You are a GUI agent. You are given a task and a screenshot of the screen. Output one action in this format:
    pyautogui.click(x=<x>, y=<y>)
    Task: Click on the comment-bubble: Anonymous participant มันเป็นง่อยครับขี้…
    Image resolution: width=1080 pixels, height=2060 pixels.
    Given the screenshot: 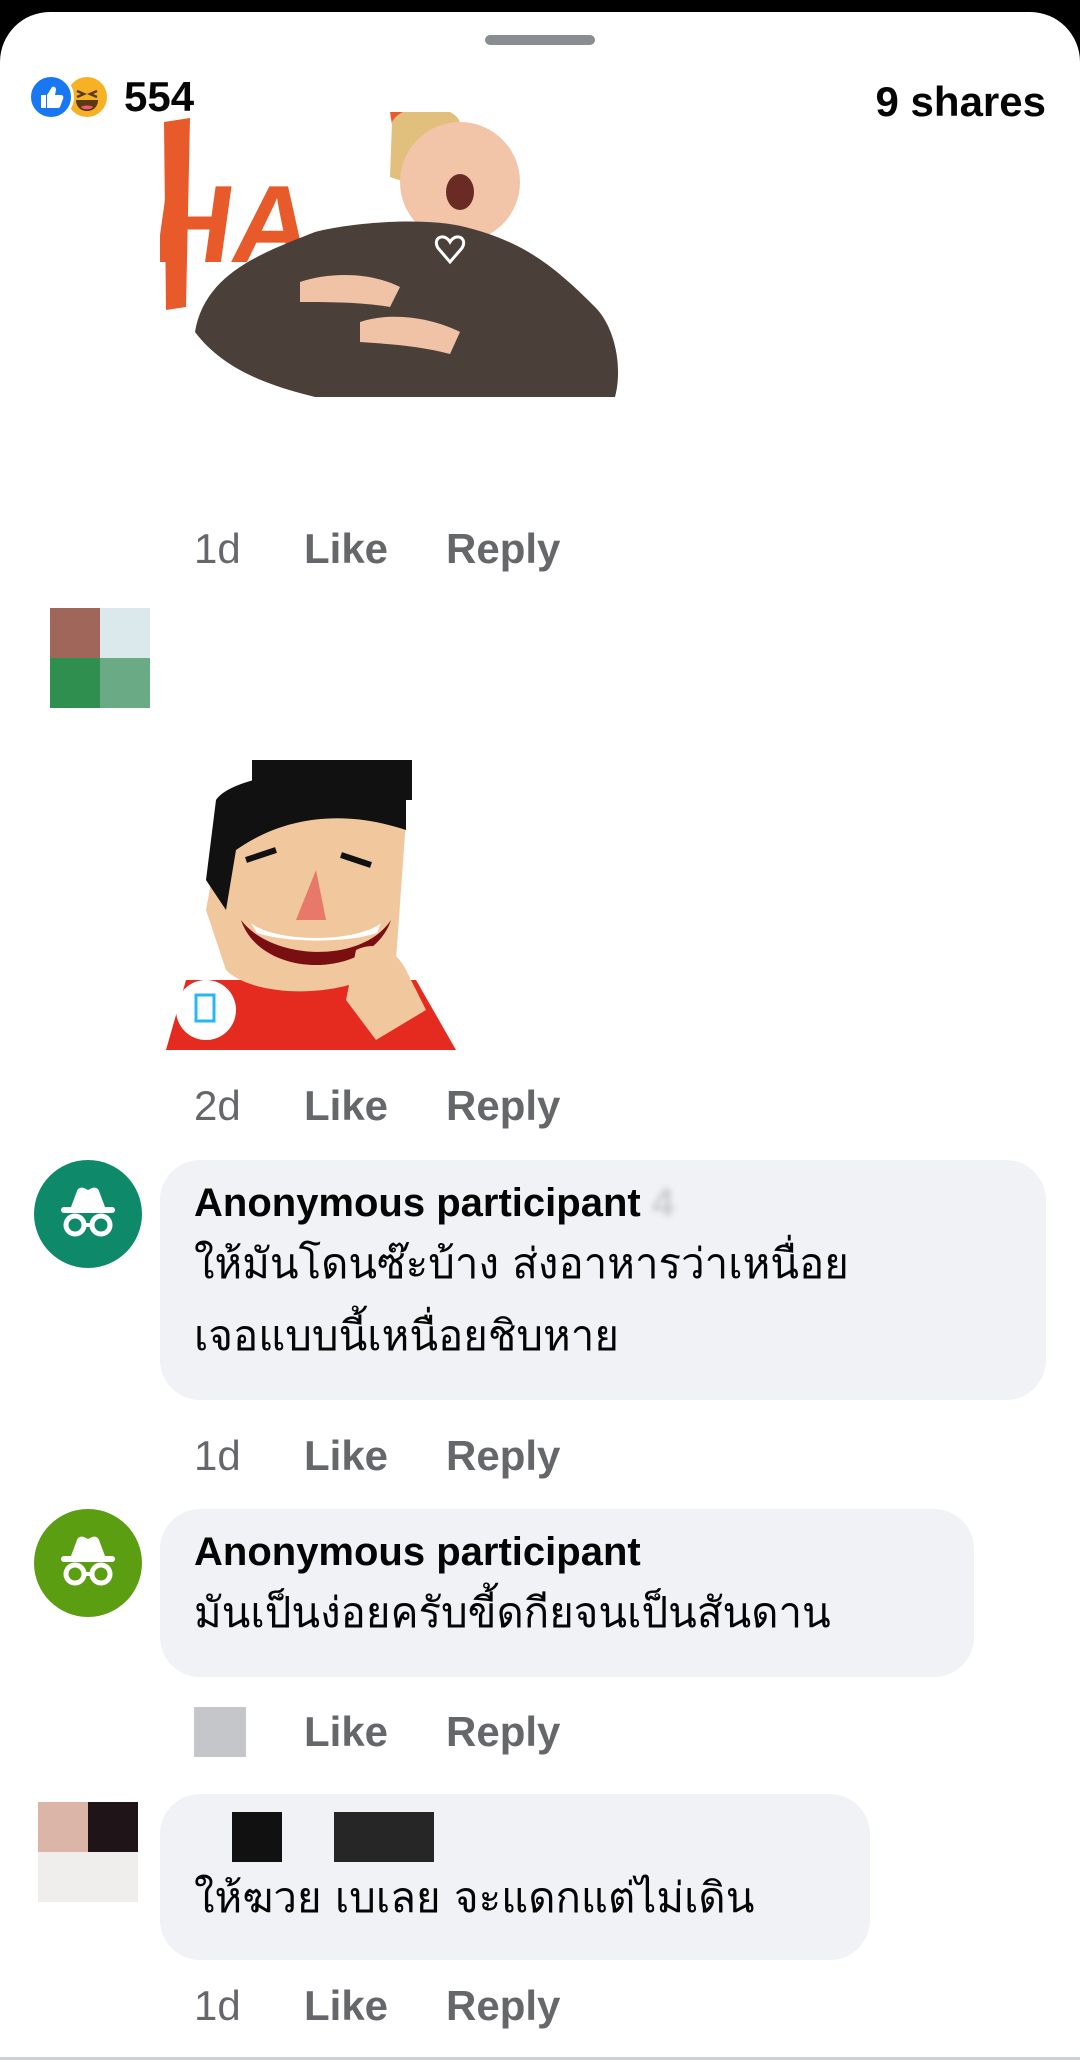 What is the action you would take?
    pyautogui.click(x=567, y=1593)
    